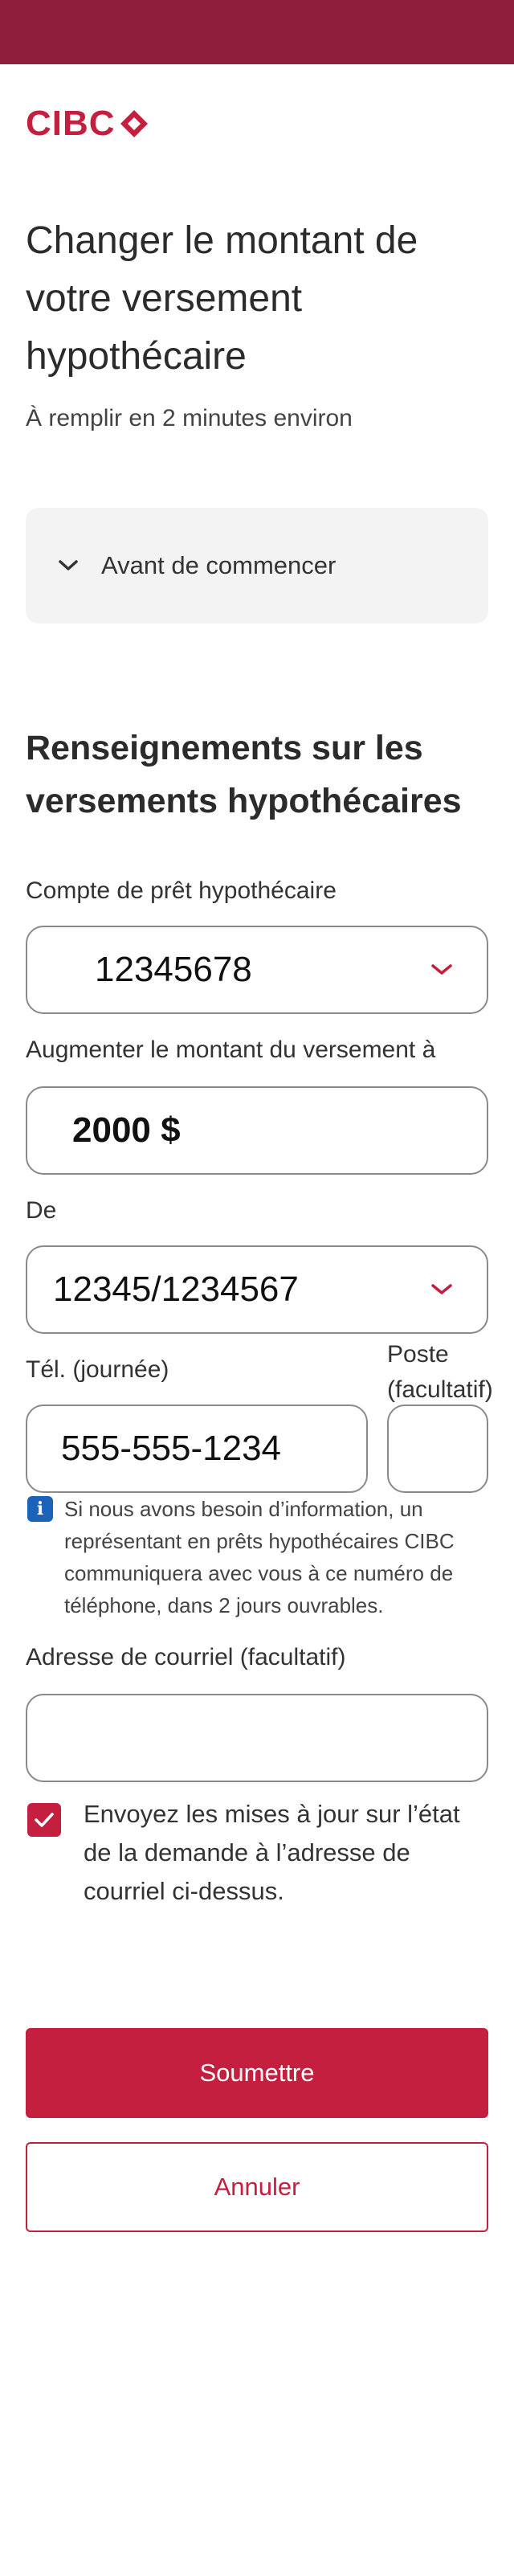  What do you see at coordinates (257, 1131) in the screenshot?
I see `increase-amount-input: 2000 $` at bounding box center [257, 1131].